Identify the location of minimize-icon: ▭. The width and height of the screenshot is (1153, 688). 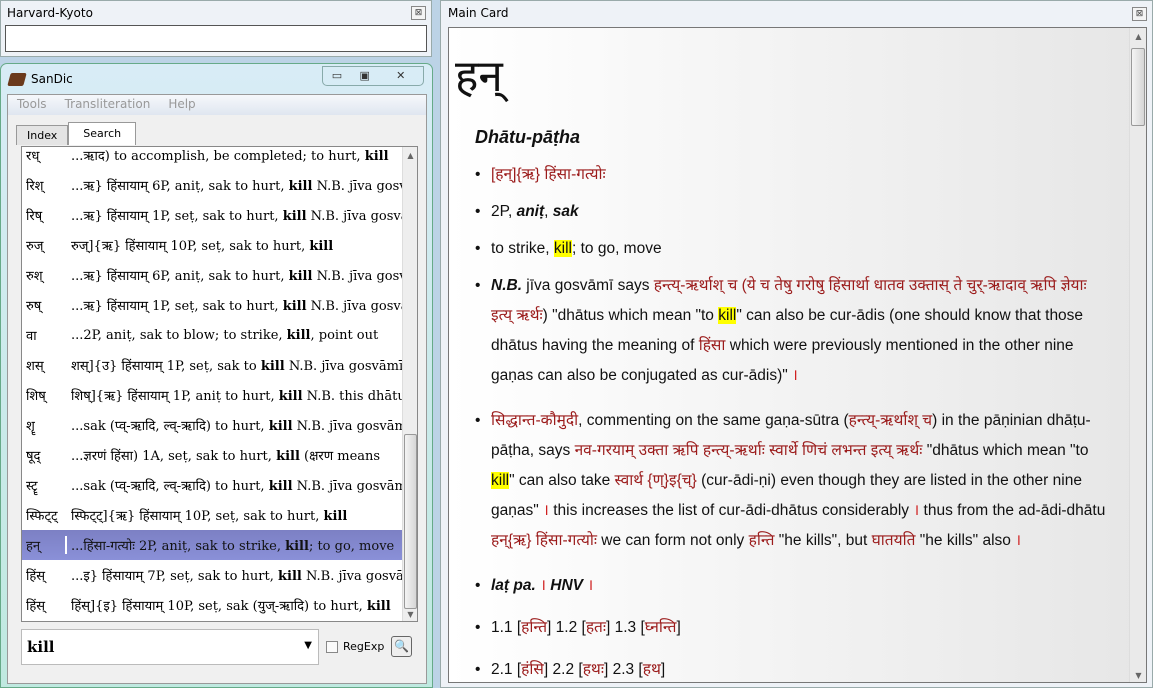
(337, 76).